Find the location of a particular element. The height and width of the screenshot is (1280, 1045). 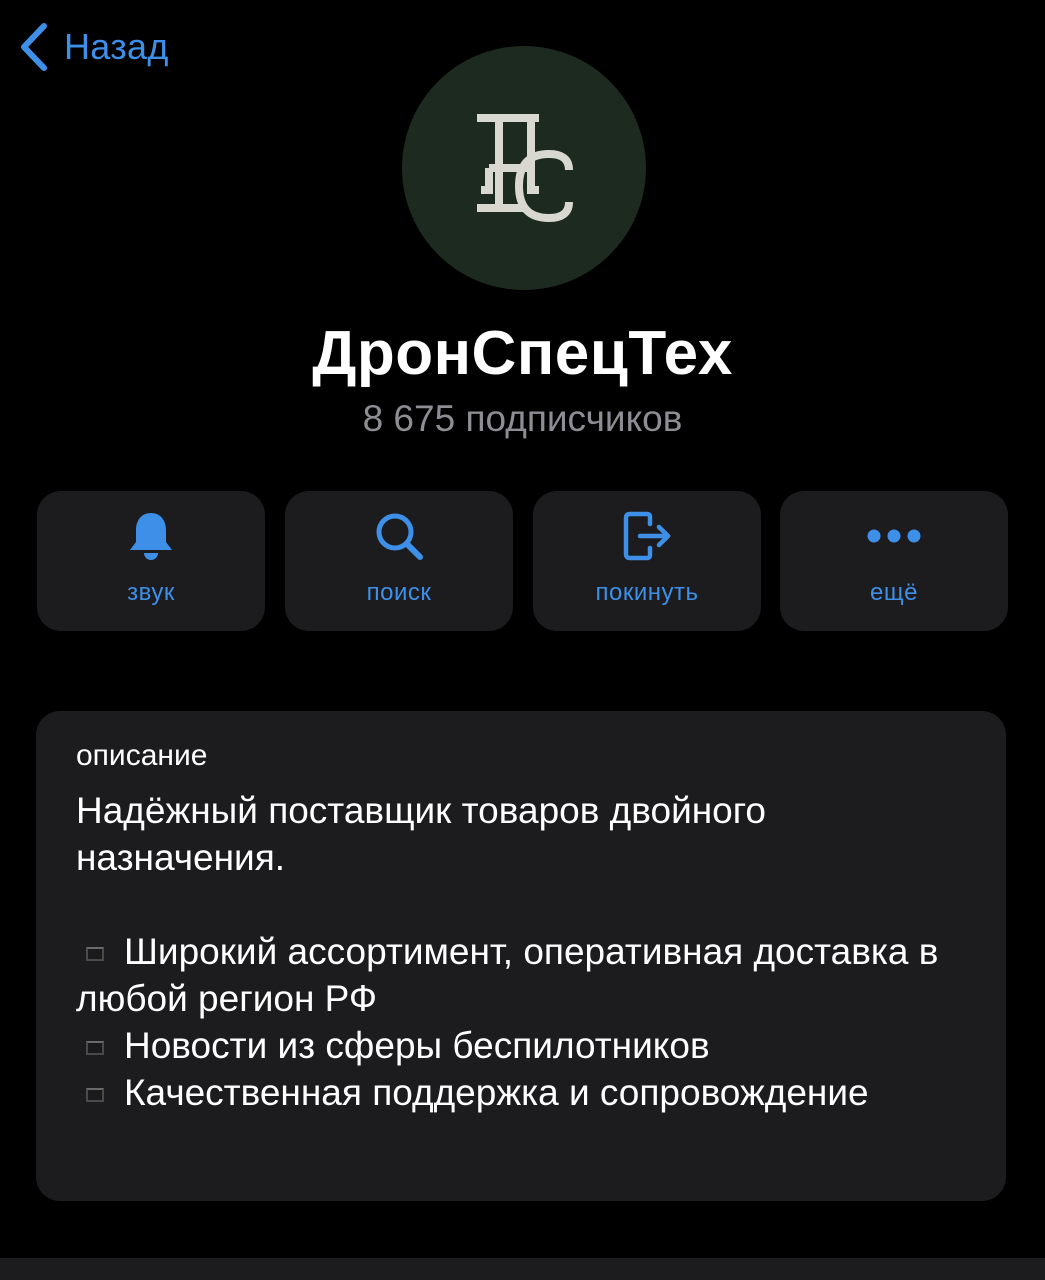

more-icon is located at coordinates (894, 536).